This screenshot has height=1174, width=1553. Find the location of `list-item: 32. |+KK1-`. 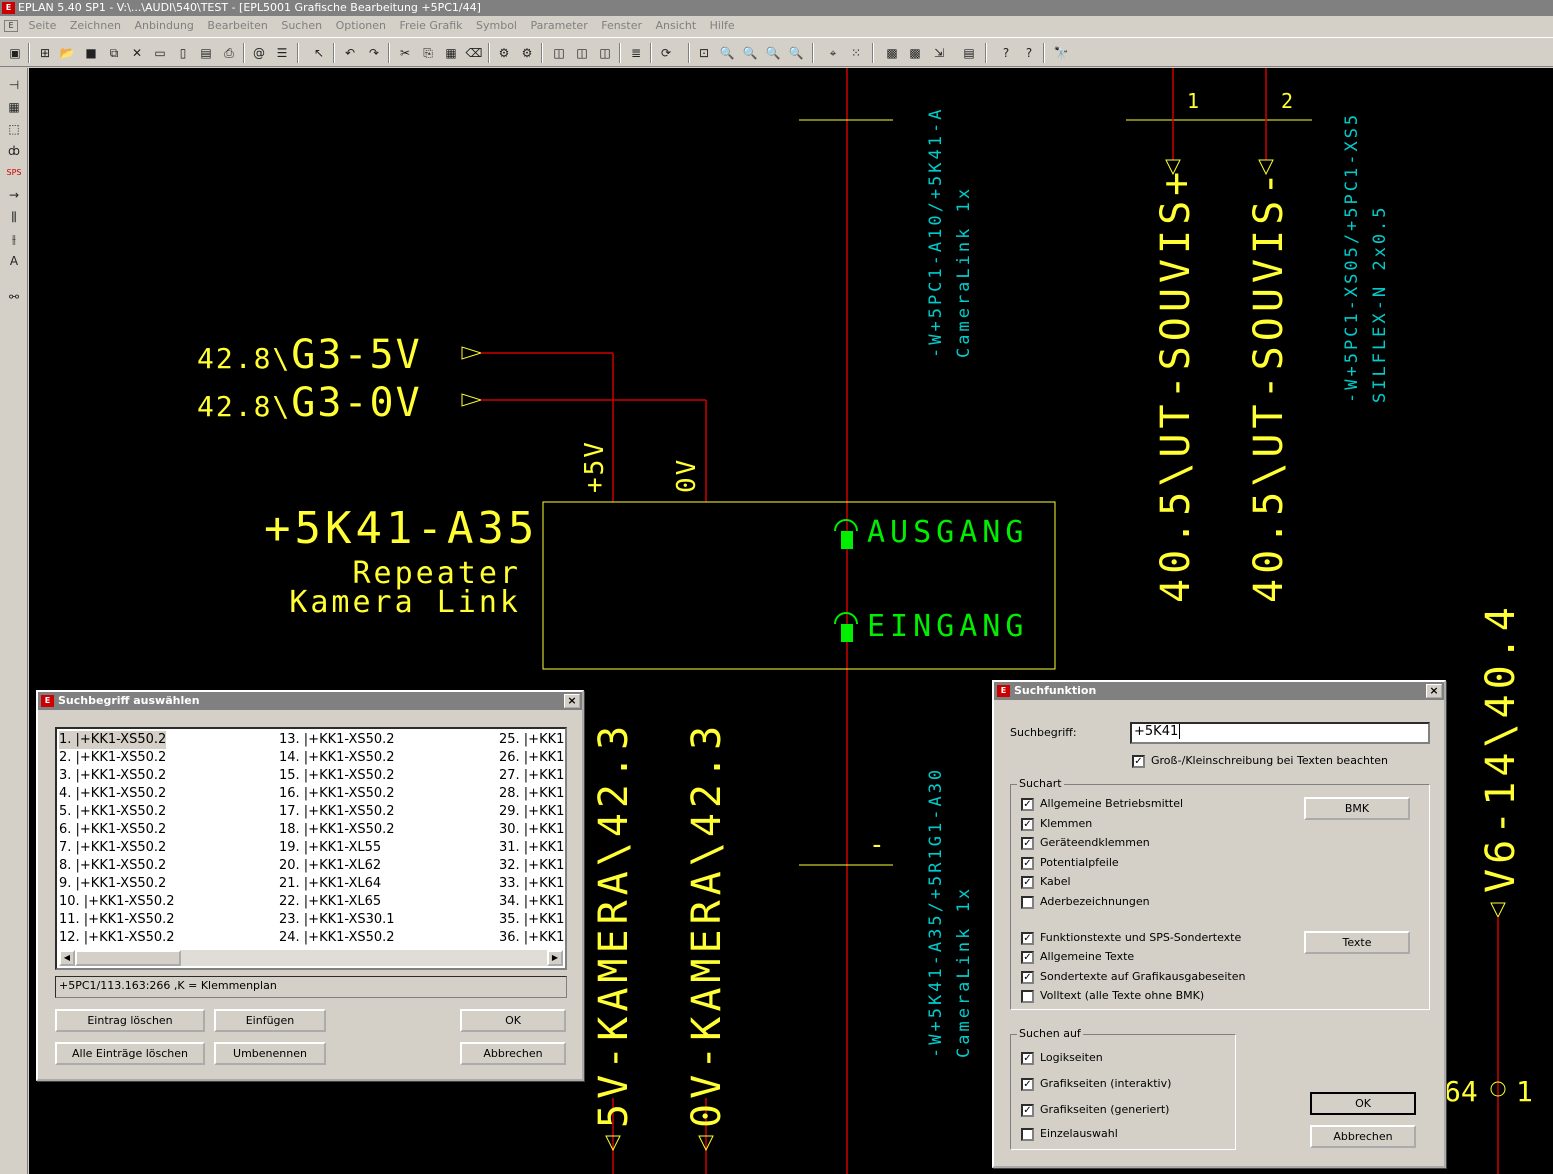

list-item: 32. |+KK1- is located at coordinates (532, 866).